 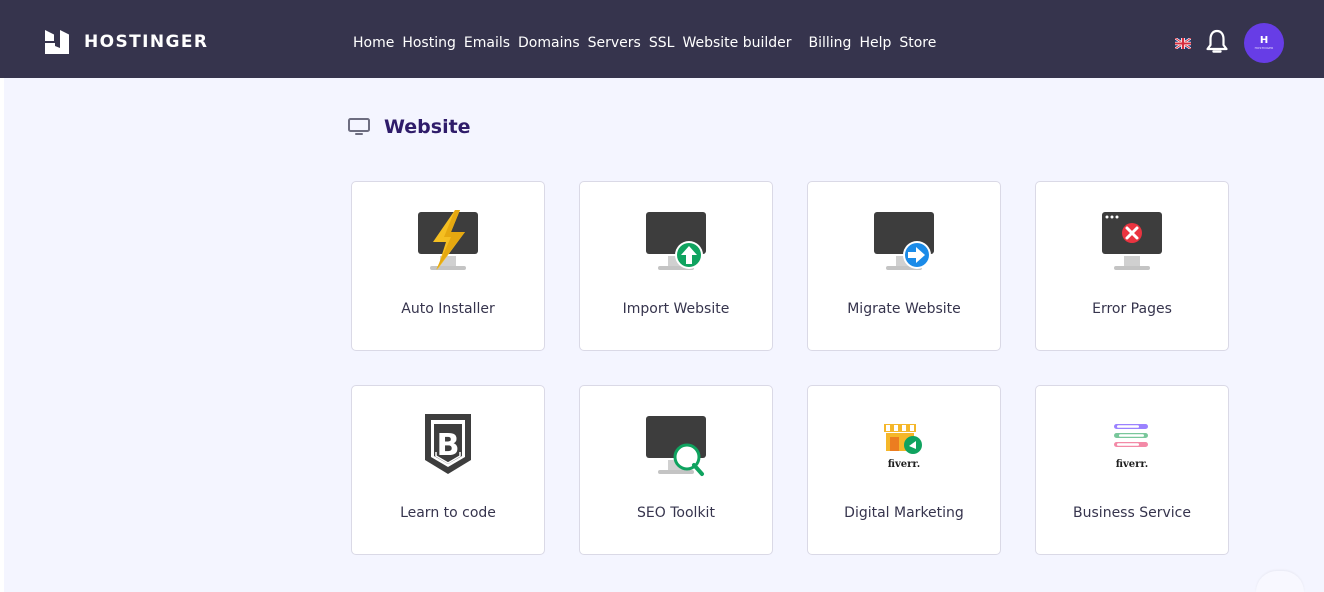 I want to click on digital-marketing-card: fiverr. Digital Marketing, so click(x=904, y=470).